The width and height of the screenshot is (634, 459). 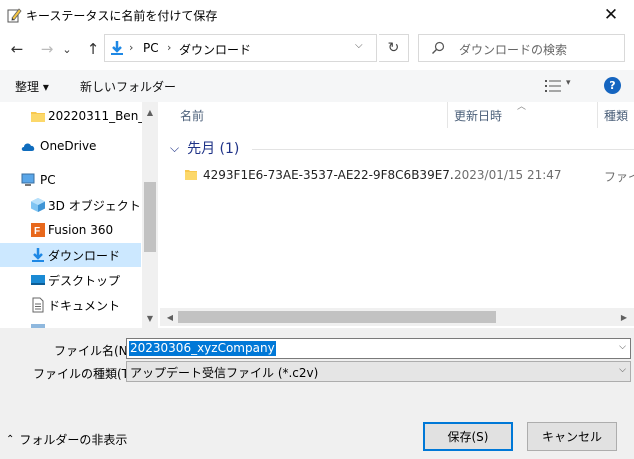 I want to click on sidebar-item-folder-20220311: 20220311_Ben_s, so click(x=75, y=116).